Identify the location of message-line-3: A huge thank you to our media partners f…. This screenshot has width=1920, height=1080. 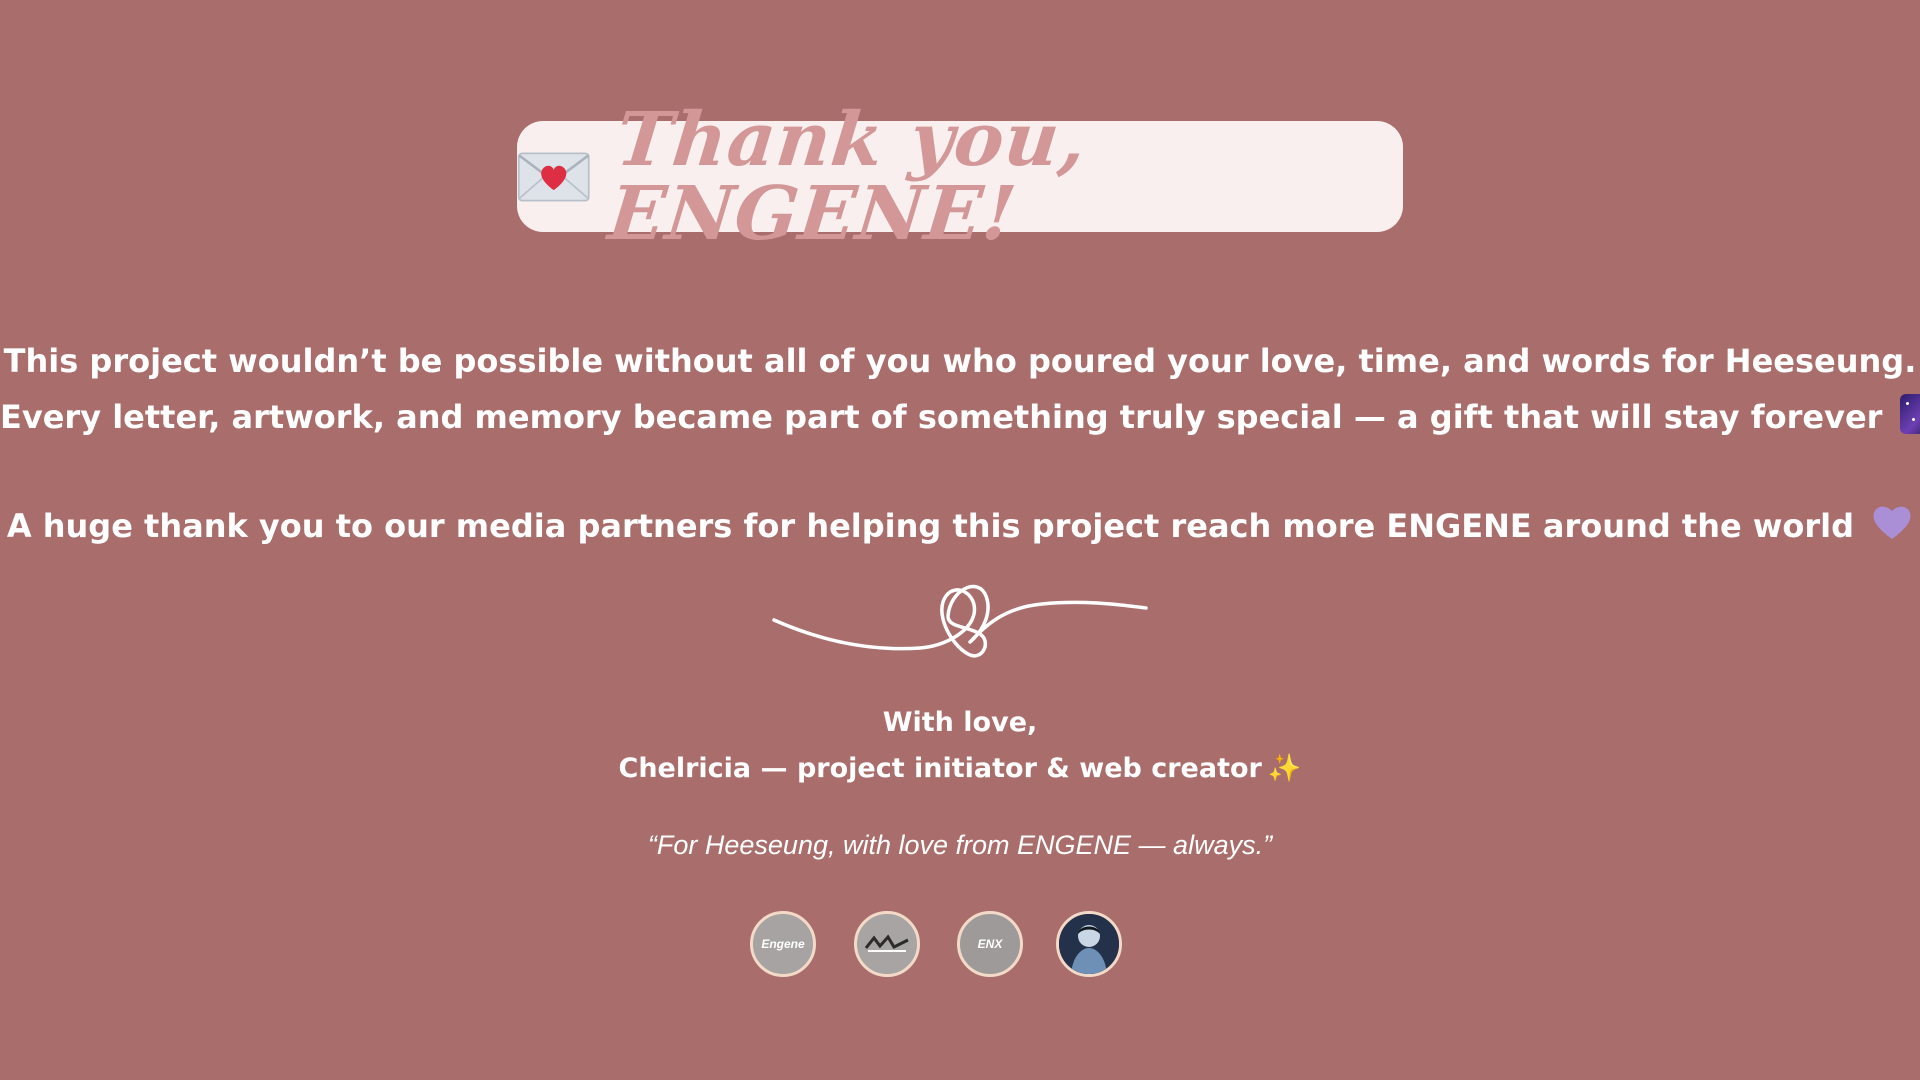
(960, 526).